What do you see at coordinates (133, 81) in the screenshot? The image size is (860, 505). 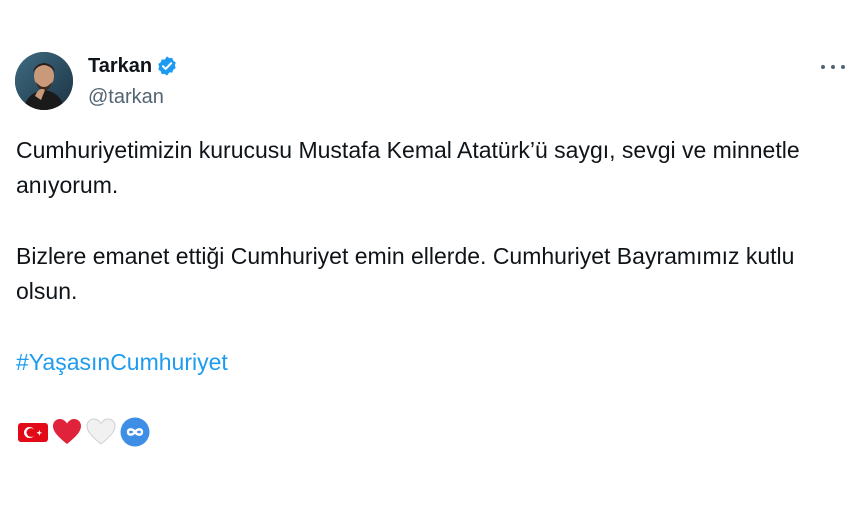 I see `tweet-header: Tarkan @tarkan` at bounding box center [133, 81].